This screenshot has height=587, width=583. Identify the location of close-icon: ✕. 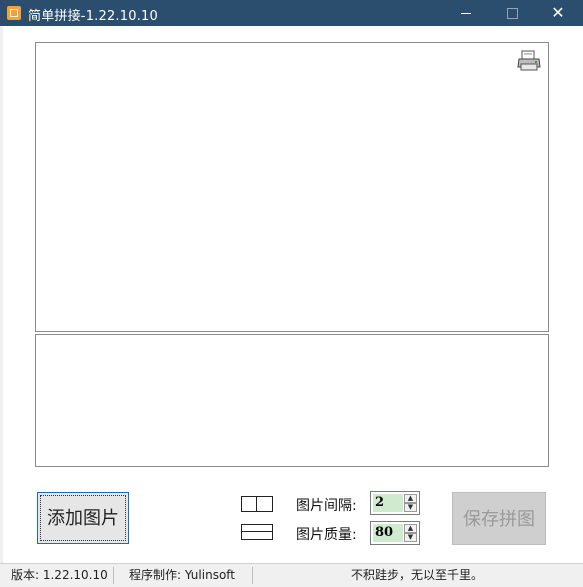
(558, 12).